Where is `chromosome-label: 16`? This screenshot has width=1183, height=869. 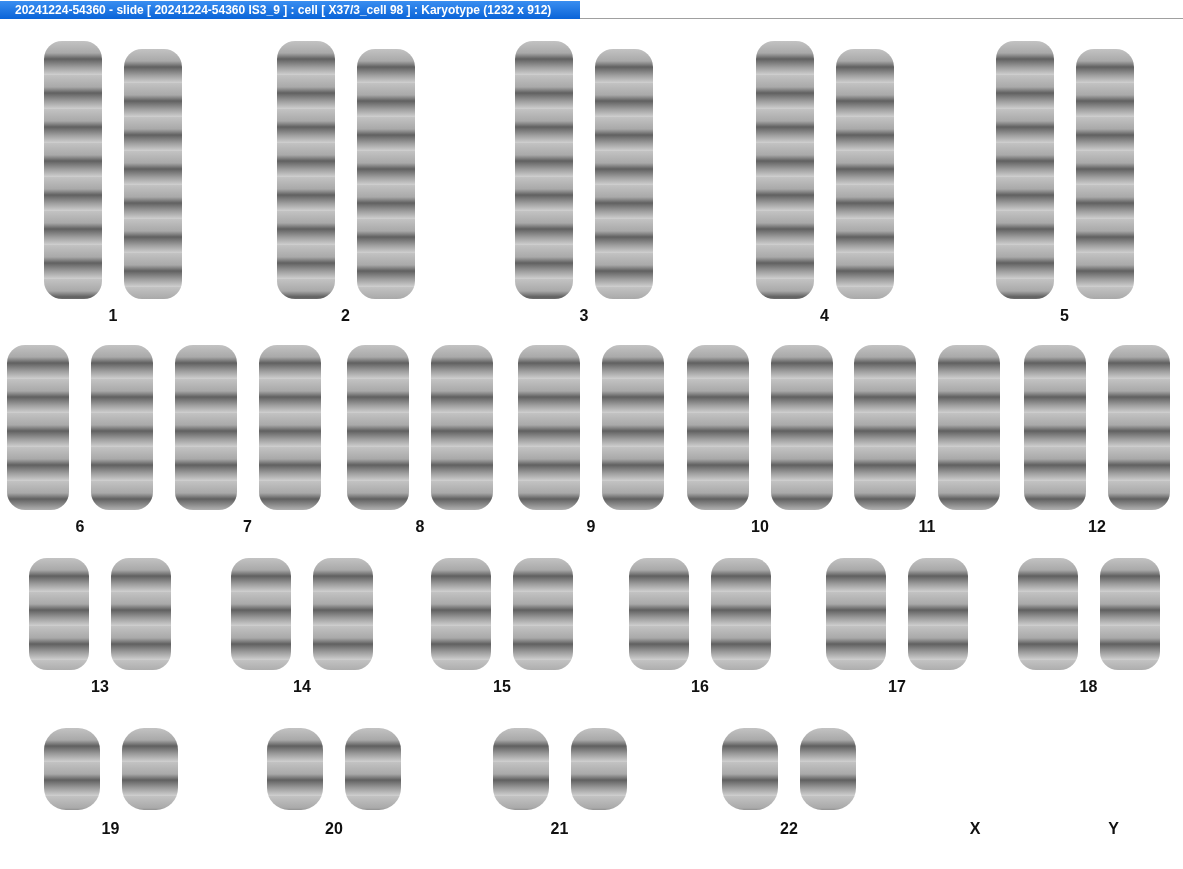
chromosome-label: 16 is located at coordinates (700, 687).